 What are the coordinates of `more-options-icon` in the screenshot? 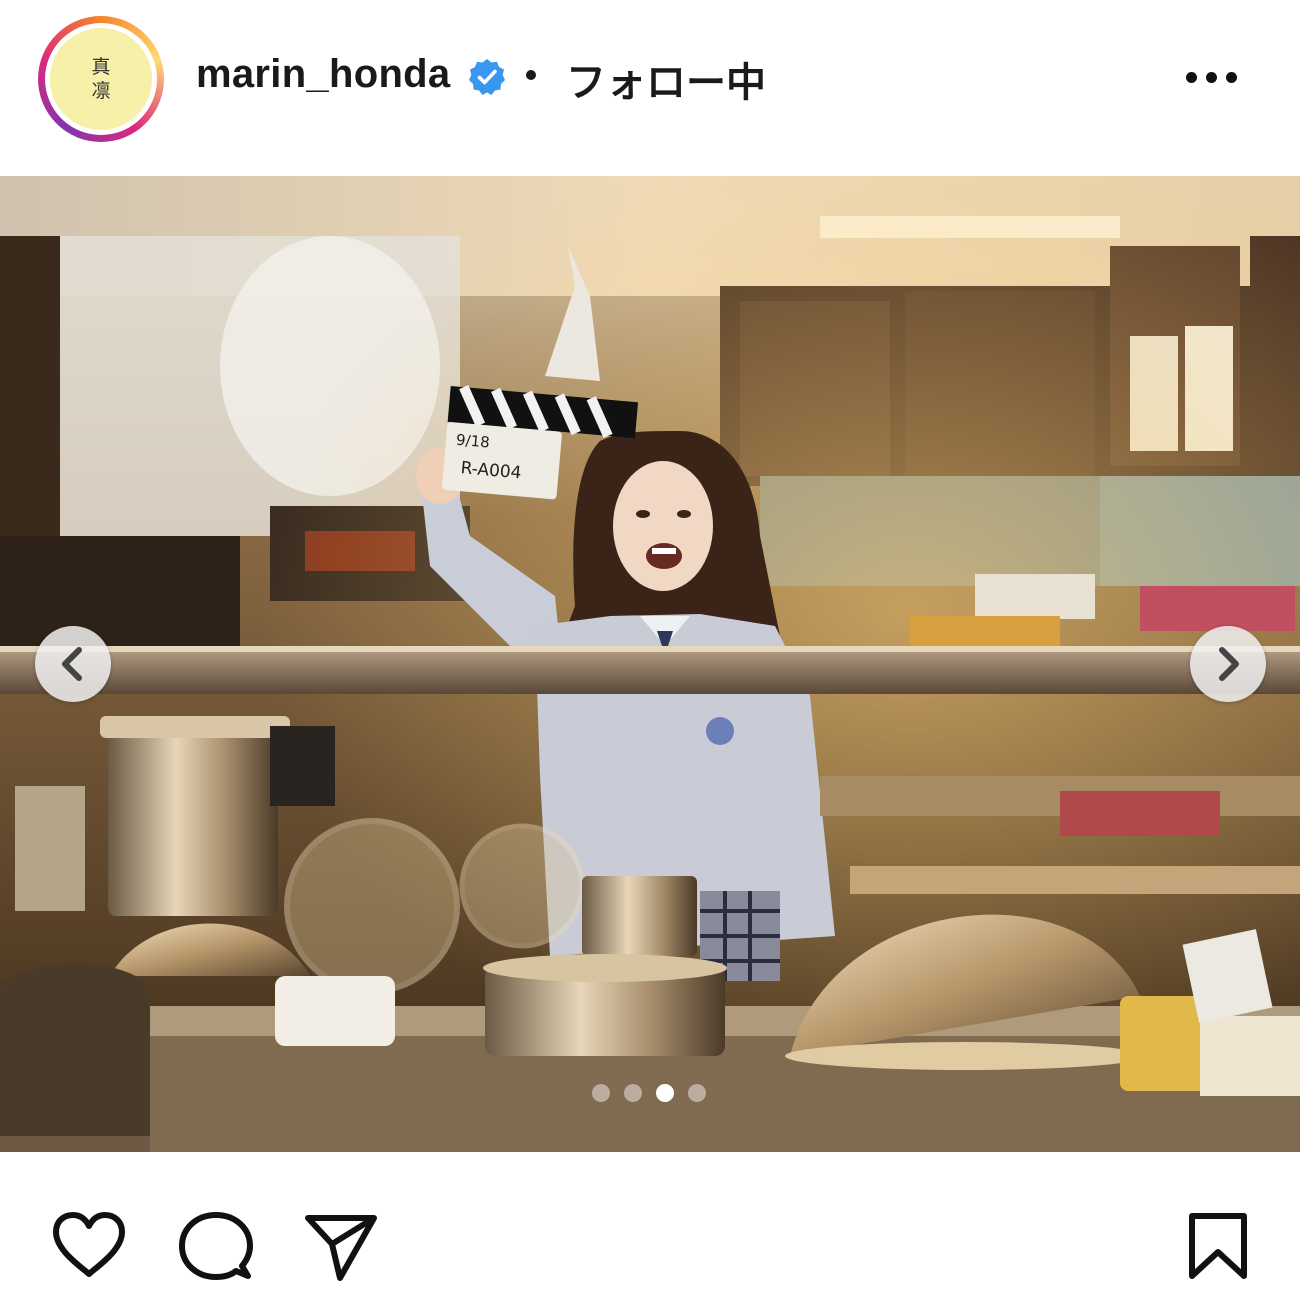 It's located at (1212, 78).